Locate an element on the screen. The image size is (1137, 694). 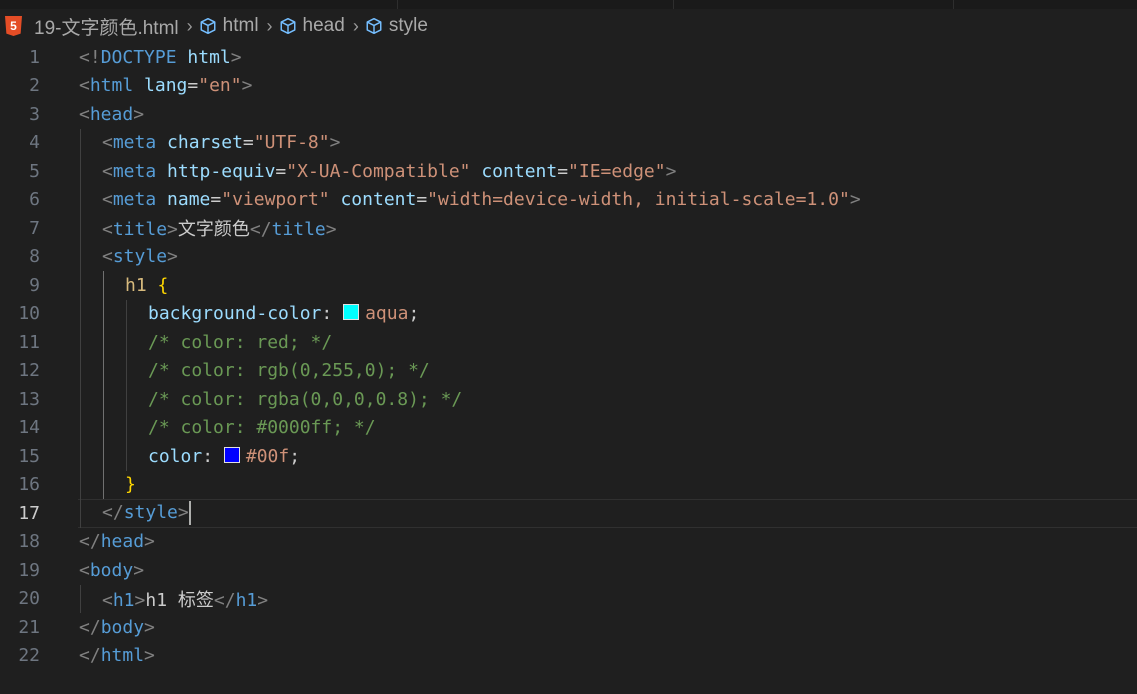
breadcrumb-item-head: head is located at coordinates (312, 26).